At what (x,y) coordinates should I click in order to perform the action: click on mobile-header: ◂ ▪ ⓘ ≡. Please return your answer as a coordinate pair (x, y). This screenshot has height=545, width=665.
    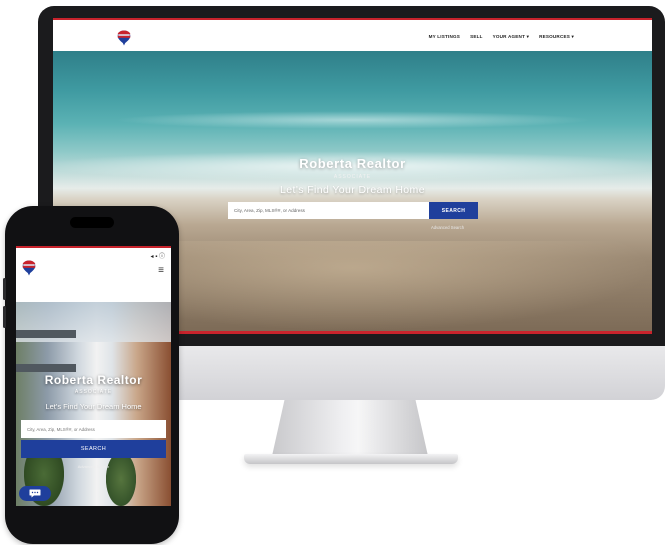
    Looking at the image, I should click on (93, 273).